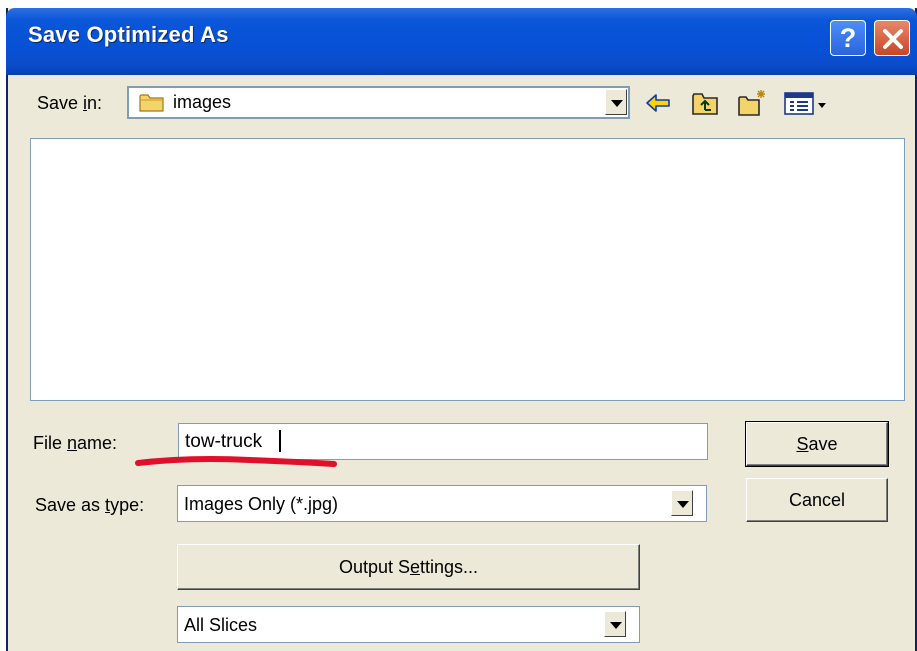 This screenshot has height=651, width=917. I want to click on save-in-value: images, so click(202, 102).